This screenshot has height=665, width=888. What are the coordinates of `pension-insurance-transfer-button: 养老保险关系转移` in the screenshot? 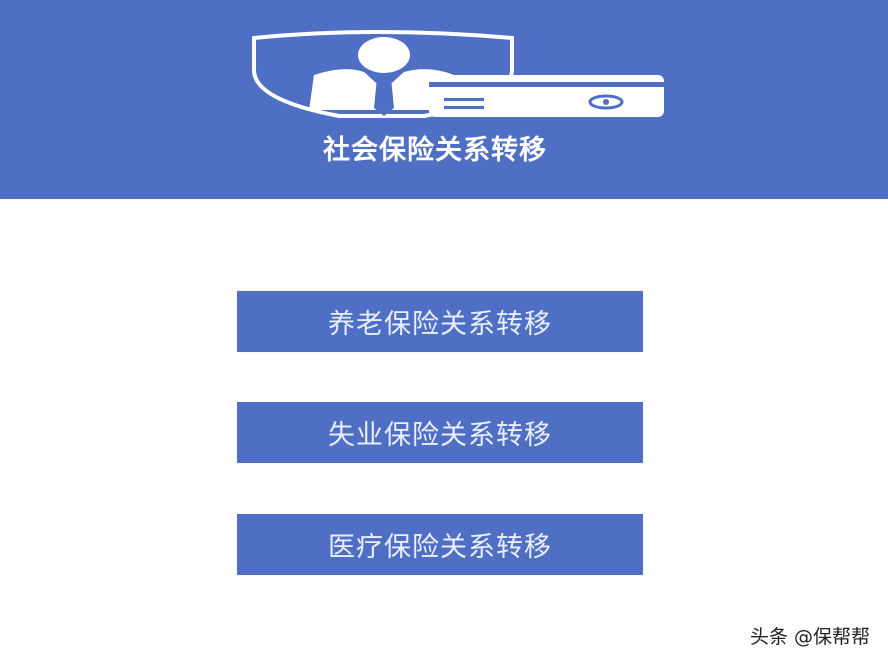 It's located at (440, 321).